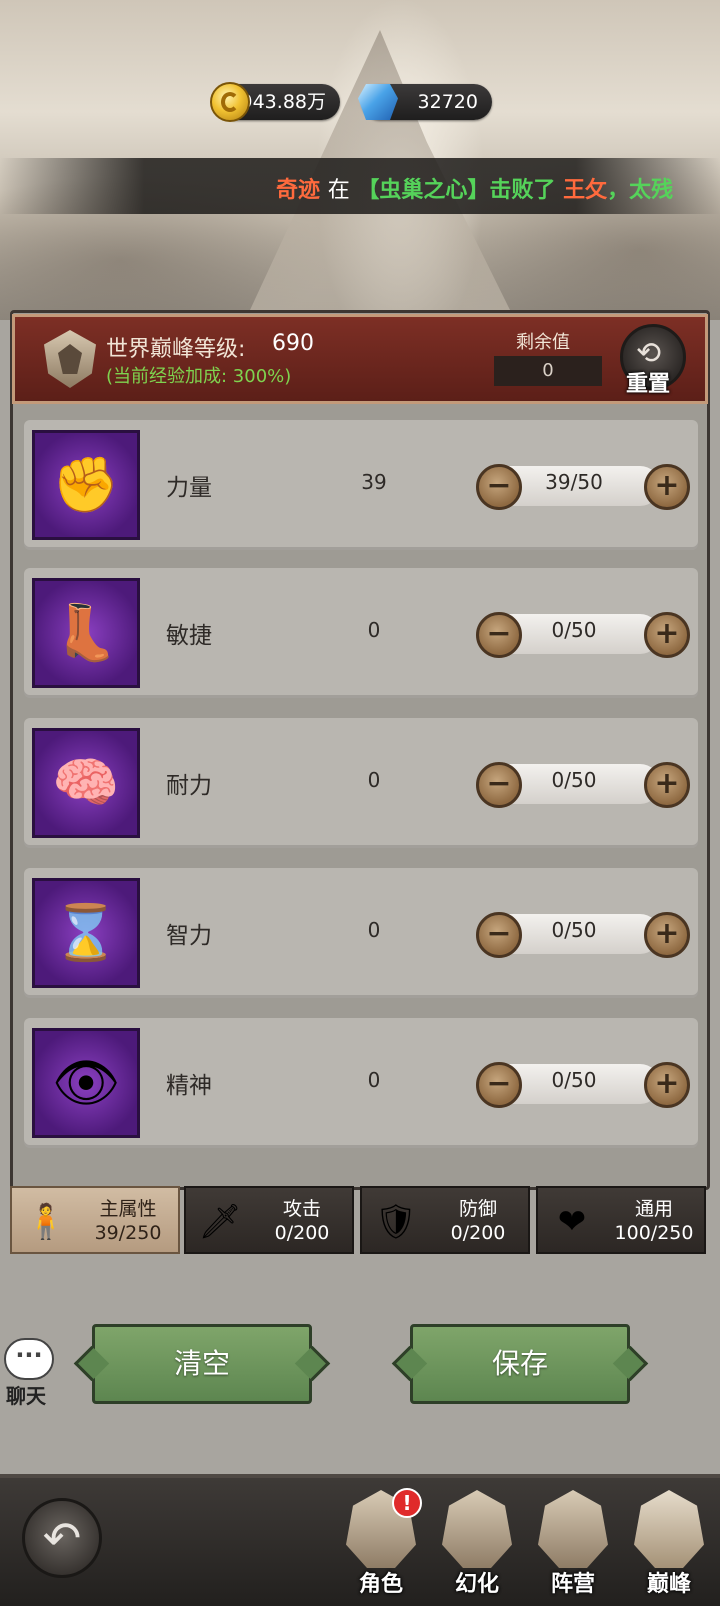  I want to click on attribute-label: 精神, so click(189, 1086).